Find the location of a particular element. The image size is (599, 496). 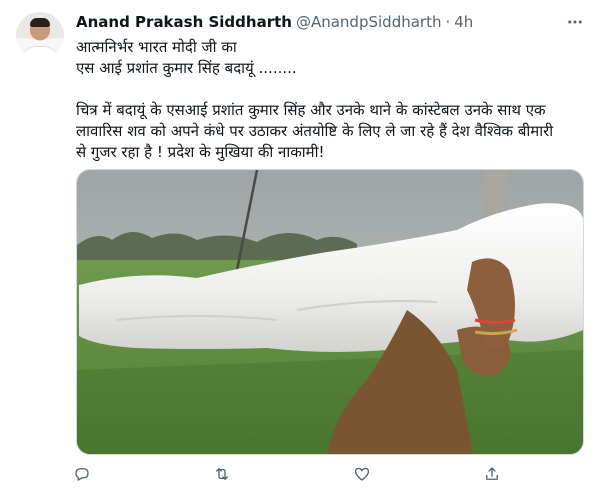

author-name: Anand Prakash Siddharth is located at coordinates (184, 22).